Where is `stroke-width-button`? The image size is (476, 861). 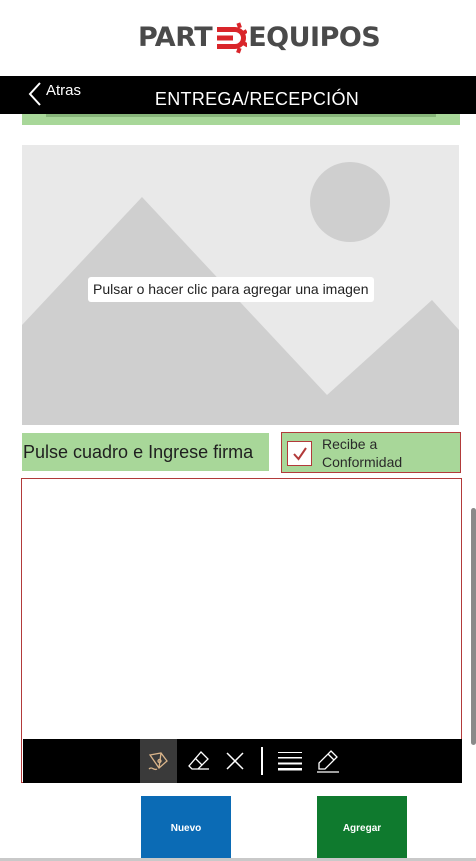
stroke-width-button is located at coordinates (289, 761).